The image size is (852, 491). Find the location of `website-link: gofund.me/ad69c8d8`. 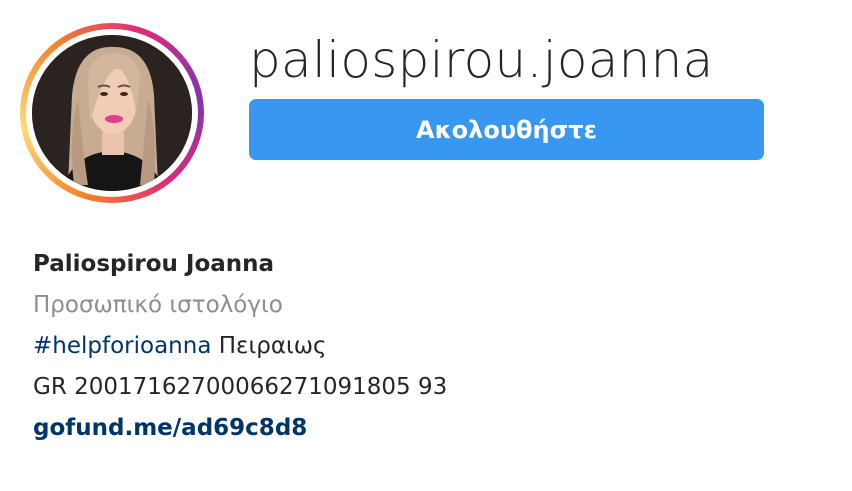

website-link: gofund.me/ad69c8d8 is located at coordinates (240, 428).